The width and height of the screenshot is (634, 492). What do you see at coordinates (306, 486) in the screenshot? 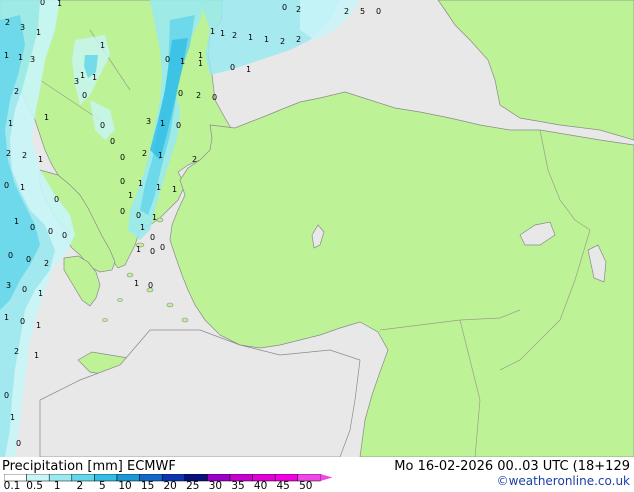
I see `legend-tick-label: 50` at bounding box center [306, 486].